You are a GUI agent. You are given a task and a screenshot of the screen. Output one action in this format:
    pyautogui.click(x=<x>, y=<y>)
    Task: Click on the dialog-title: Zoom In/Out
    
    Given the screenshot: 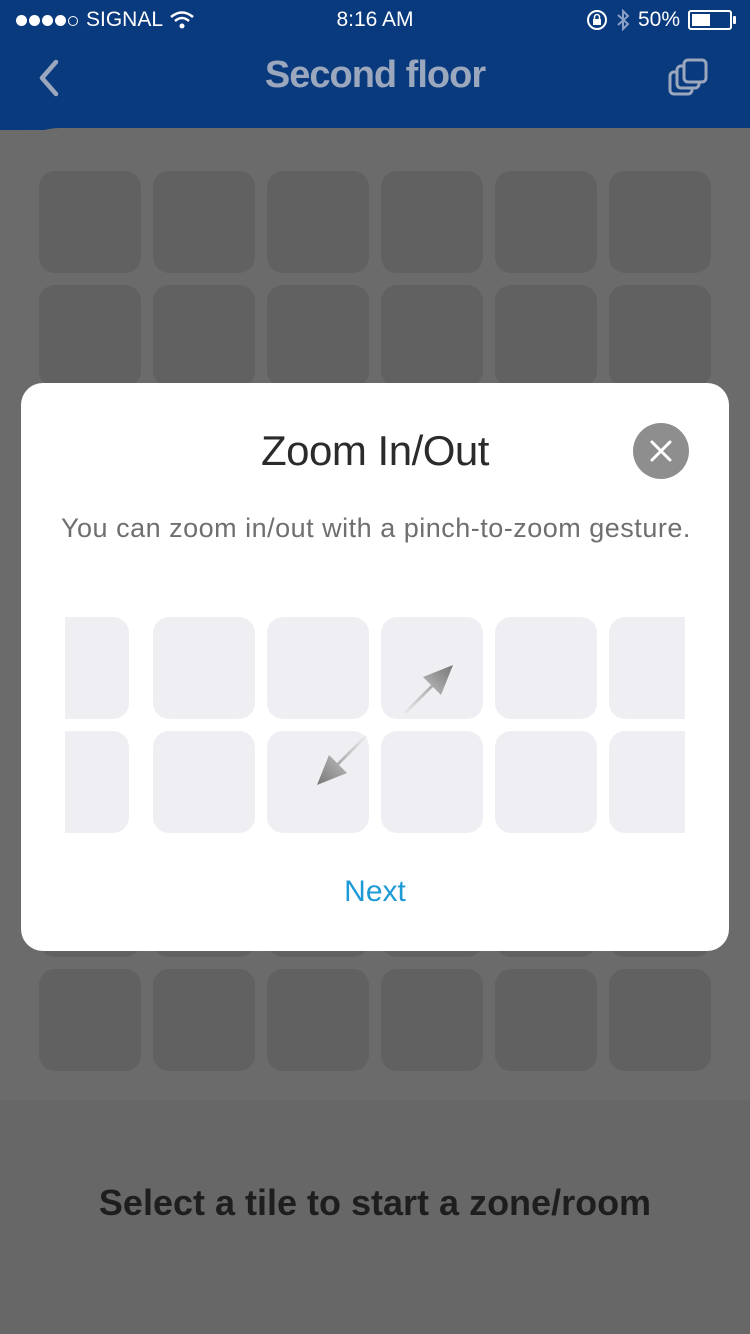 What is the action you would take?
    pyautogui.click(x=375, y=450)
    